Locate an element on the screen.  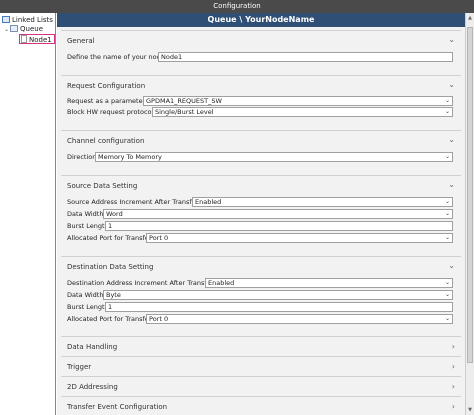
request-param-row: Request as a parameter is located at coordinates (106, 101).